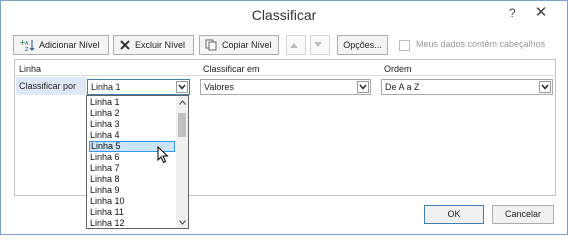 The image size is (568, 240). What do you see at coordinates (231, 69) in the screenshot?
I see `header-sort-on: Classificar em` at bounding box center [231, 69].